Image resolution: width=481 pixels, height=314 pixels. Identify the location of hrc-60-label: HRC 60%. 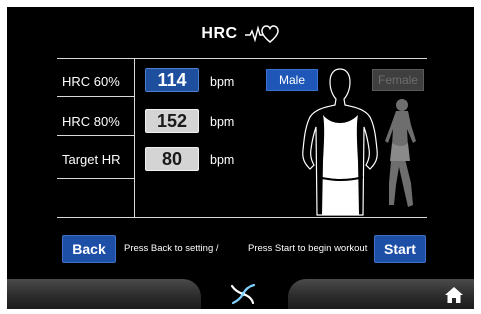
(91, 81).